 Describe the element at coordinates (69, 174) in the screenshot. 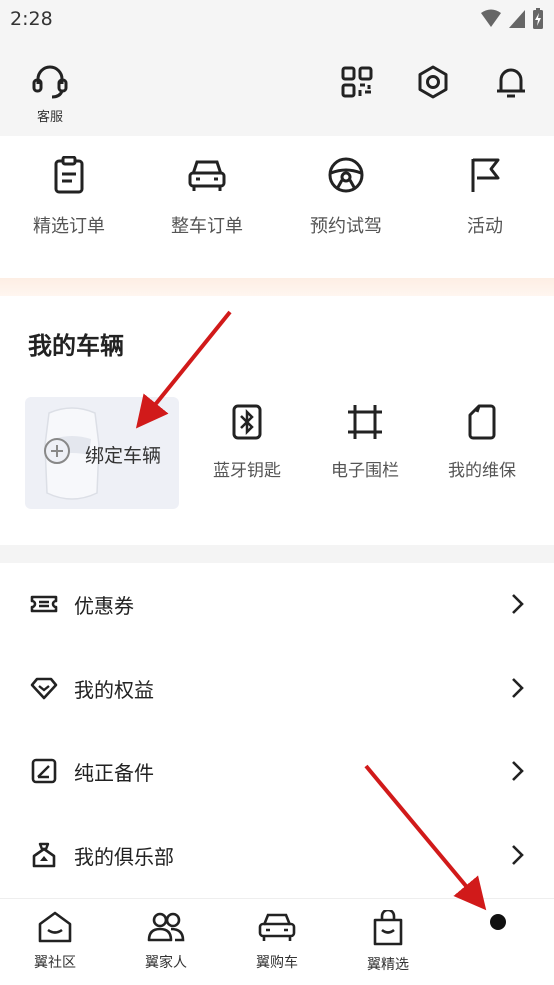

I see `clipboard-icon` at that location.